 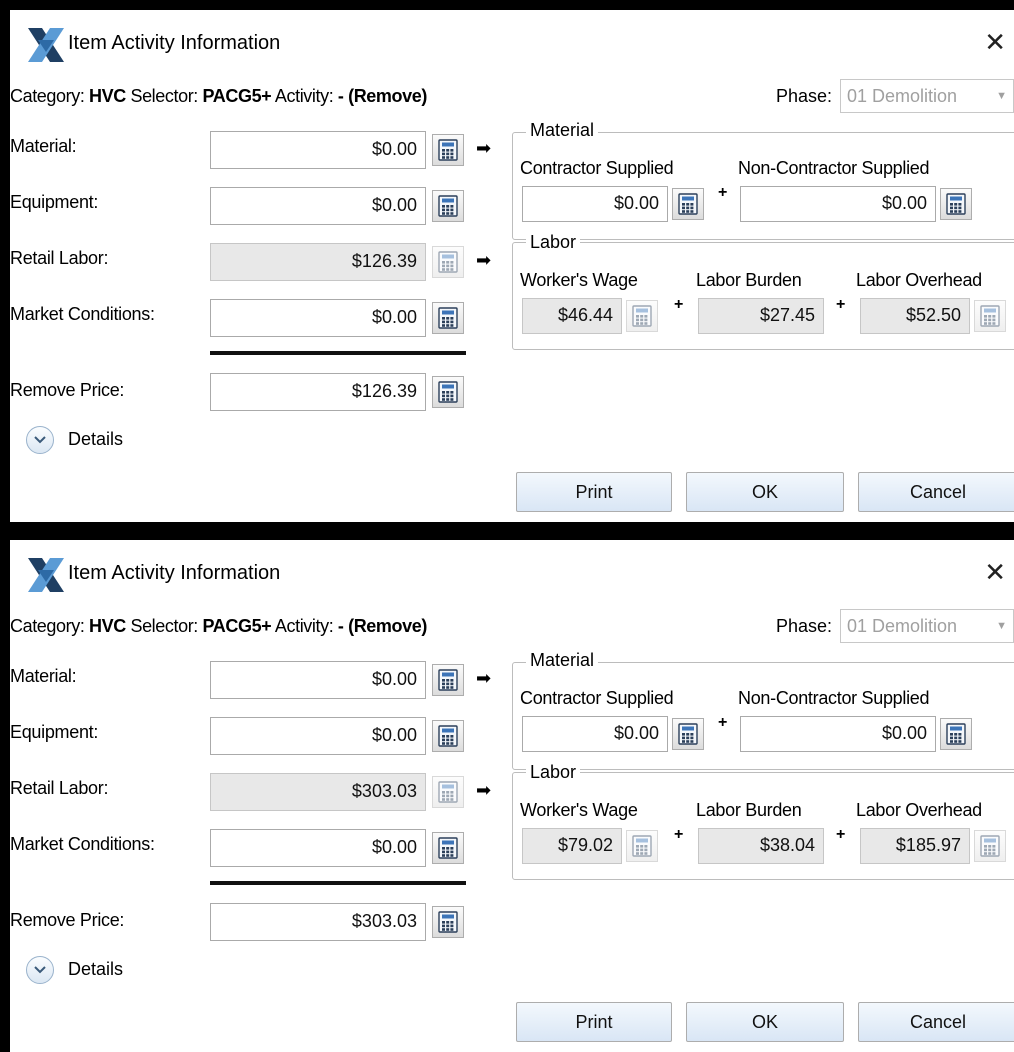 What do you see at coordinates (59, 788) in the screenshot?
I see `retail-labor-label: Retail Labor:` at bounding box center [59, 788].